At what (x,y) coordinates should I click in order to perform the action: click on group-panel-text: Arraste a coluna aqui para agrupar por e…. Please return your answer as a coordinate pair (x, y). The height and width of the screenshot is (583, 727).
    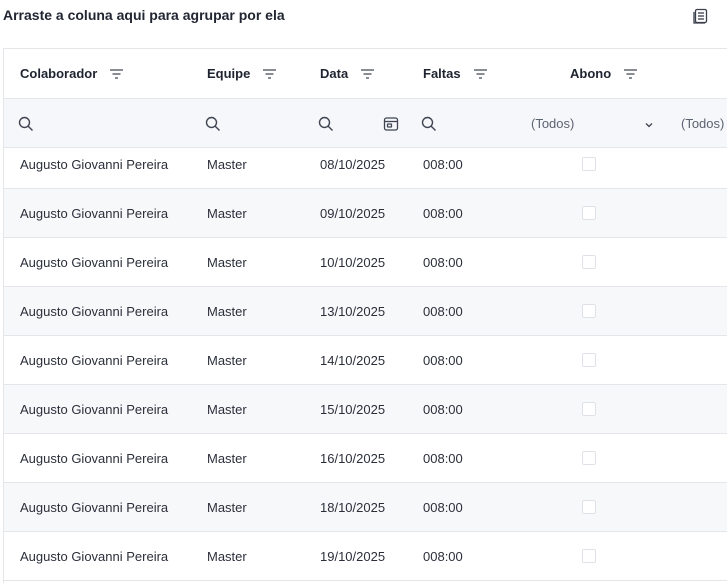
    Looking at the image, I should click on (144, 15).